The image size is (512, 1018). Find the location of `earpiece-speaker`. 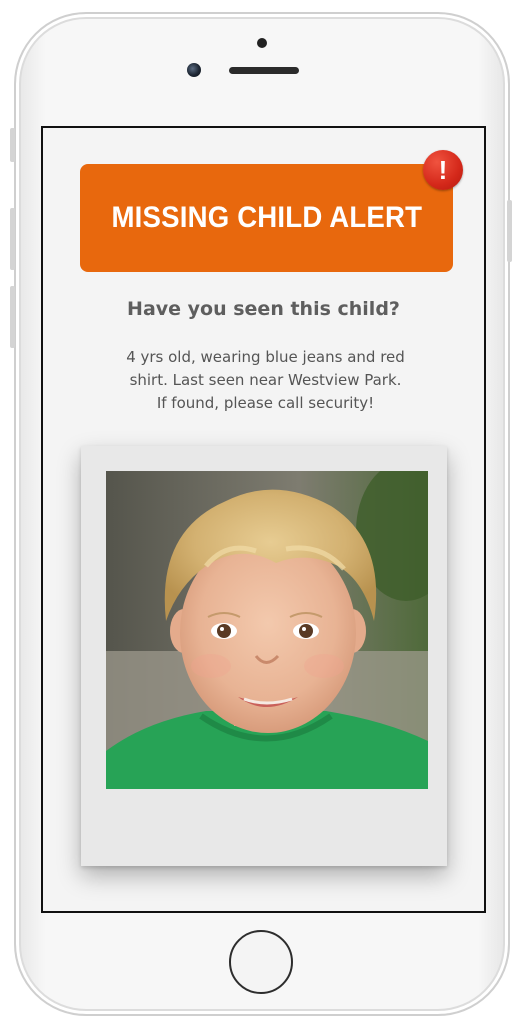

earpiece-speaker is located at coordinates (264, 70).